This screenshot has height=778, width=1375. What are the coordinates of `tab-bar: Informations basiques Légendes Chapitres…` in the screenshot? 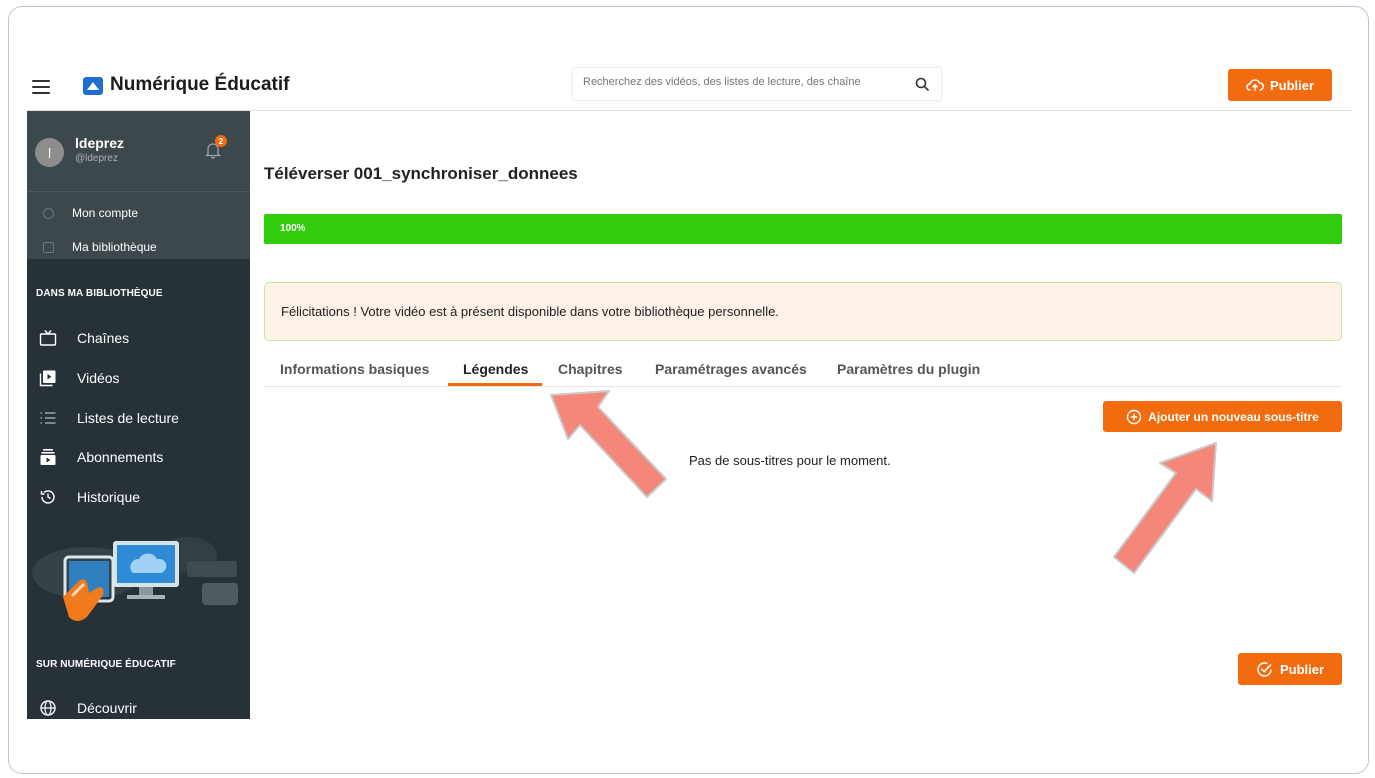 It's located at (803, 370).